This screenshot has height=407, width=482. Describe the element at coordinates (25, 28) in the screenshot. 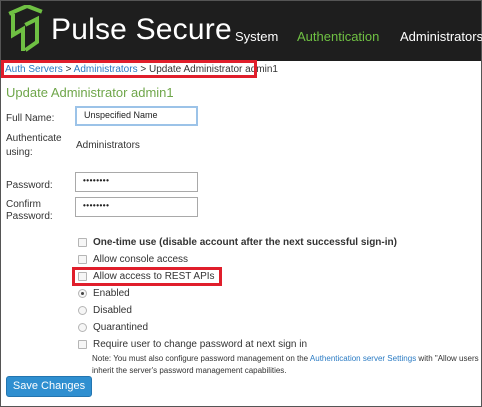

I see `pulse-secure-logo-icon` at that location.